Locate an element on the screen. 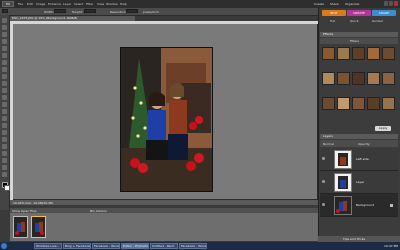 This screenshot has height=250, width=400. bin-thumbnail-selected is located at coordinates (38, 227).